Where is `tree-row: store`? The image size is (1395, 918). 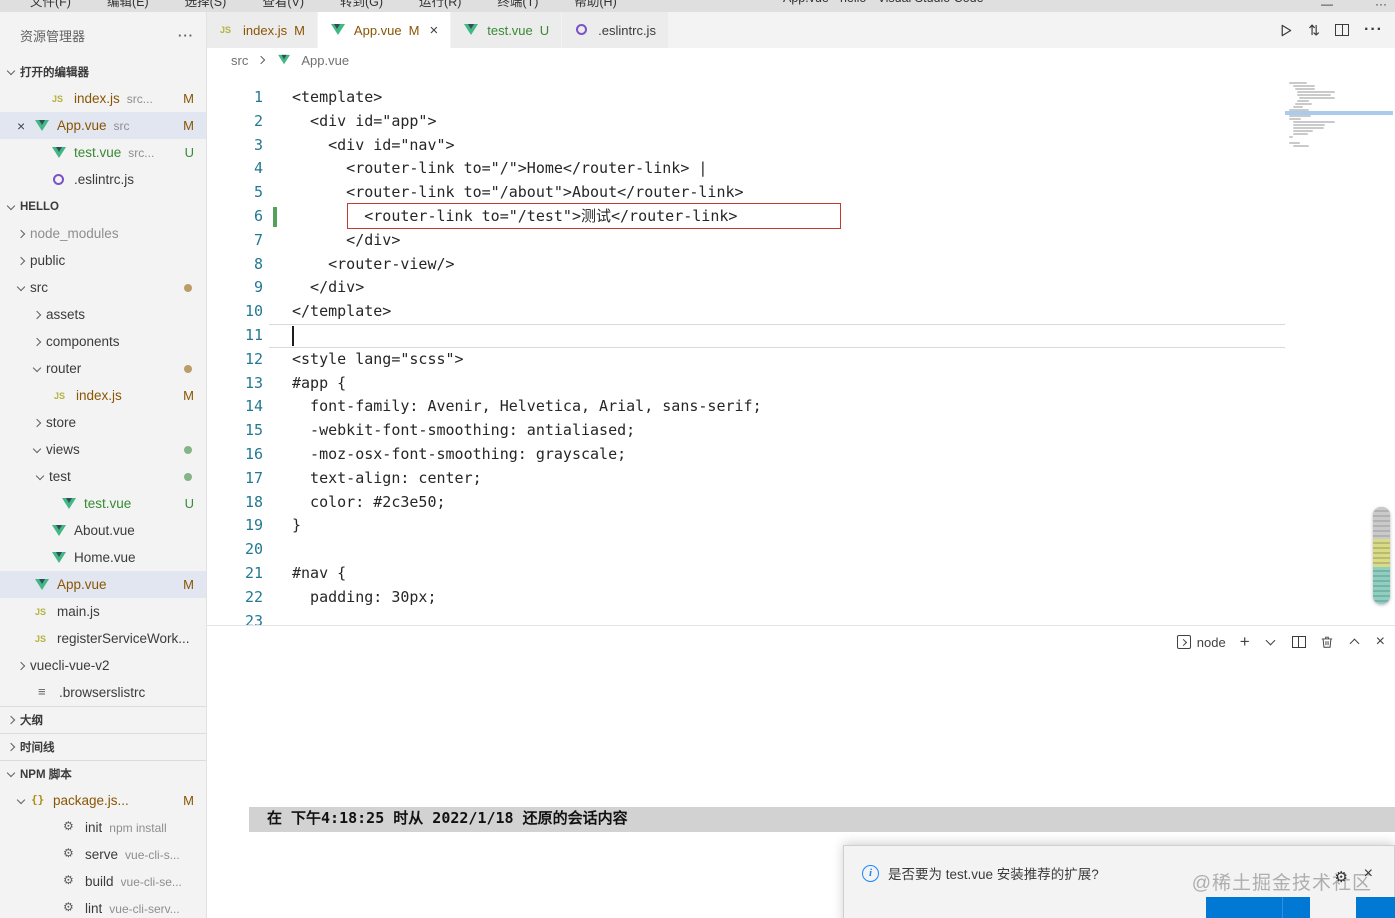 tree-row: store is located at coordinates (103, 422).